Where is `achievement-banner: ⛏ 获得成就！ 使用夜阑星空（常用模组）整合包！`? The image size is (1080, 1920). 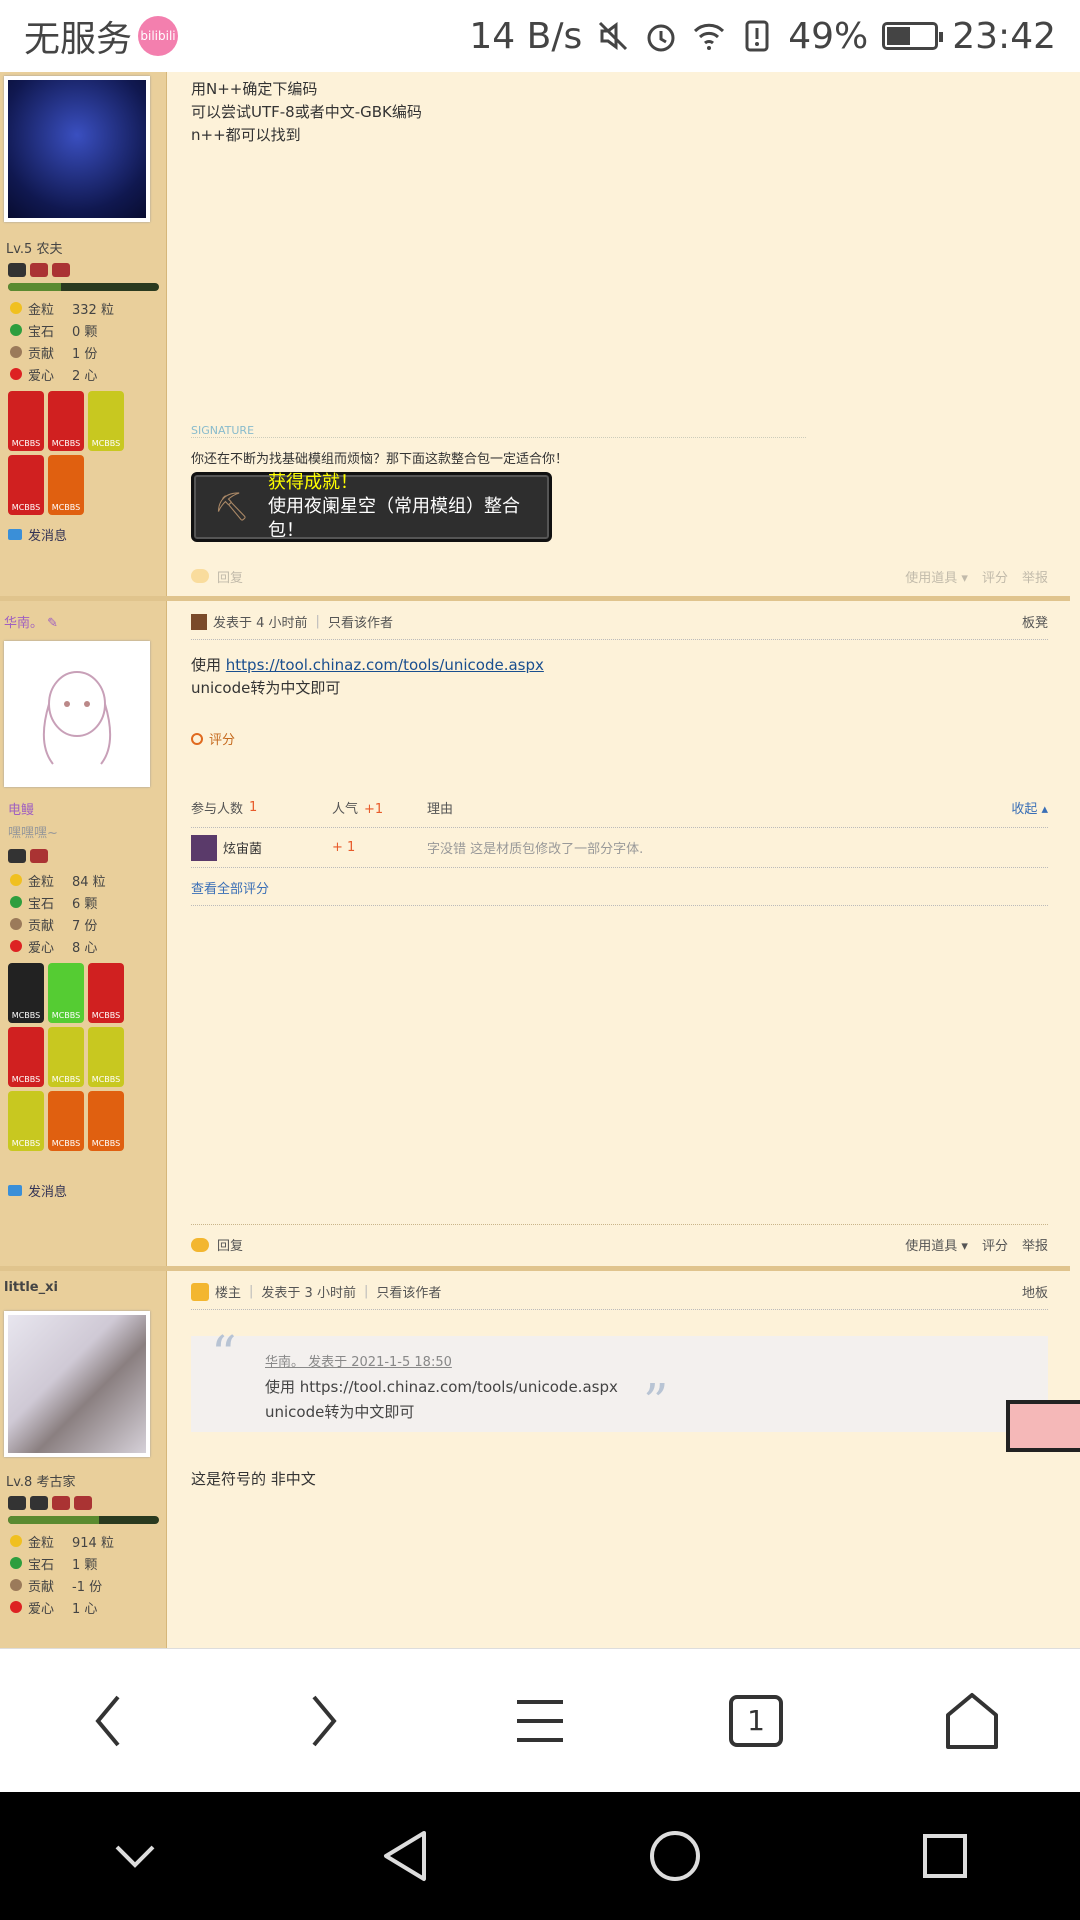
achievement-banner: ⛏ 获得成就！ 使用夜阑星空（常用模组）整合包！ is located at coordinates (371, 507).